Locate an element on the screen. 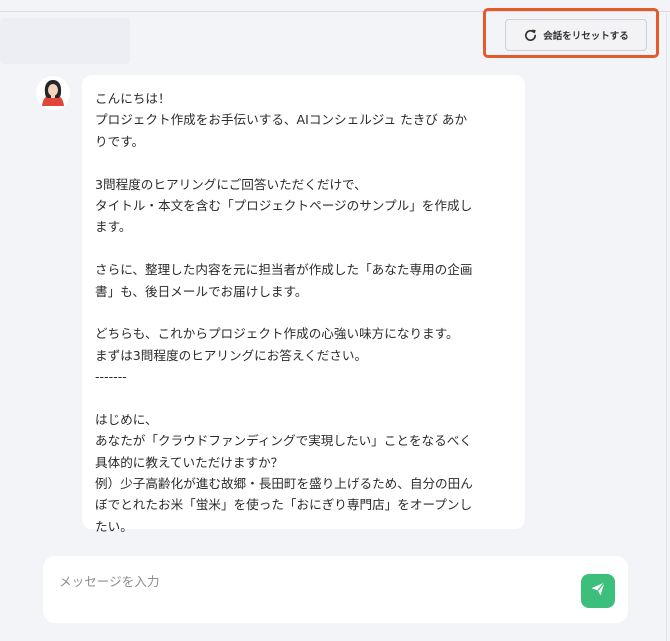  assistant-avatar is located at coordinates (53, 93).